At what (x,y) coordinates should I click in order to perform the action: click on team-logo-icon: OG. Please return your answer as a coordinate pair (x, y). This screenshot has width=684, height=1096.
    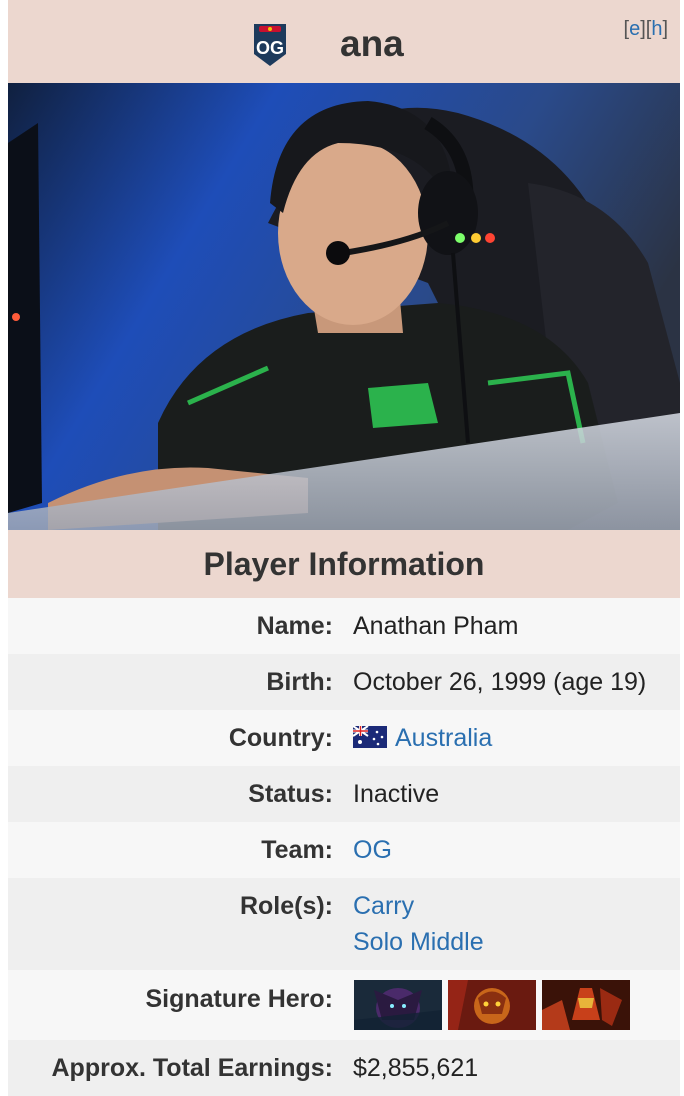
    Looking at the image, I should click on (270, 44).